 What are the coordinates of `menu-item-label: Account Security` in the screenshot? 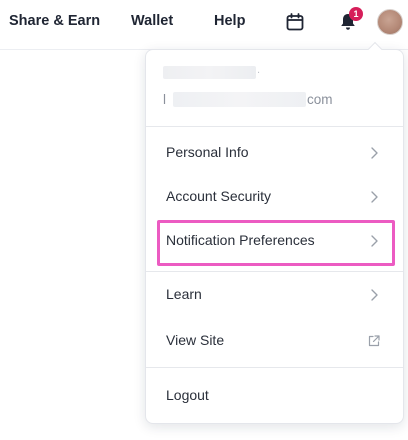 It's located at (219, 196).